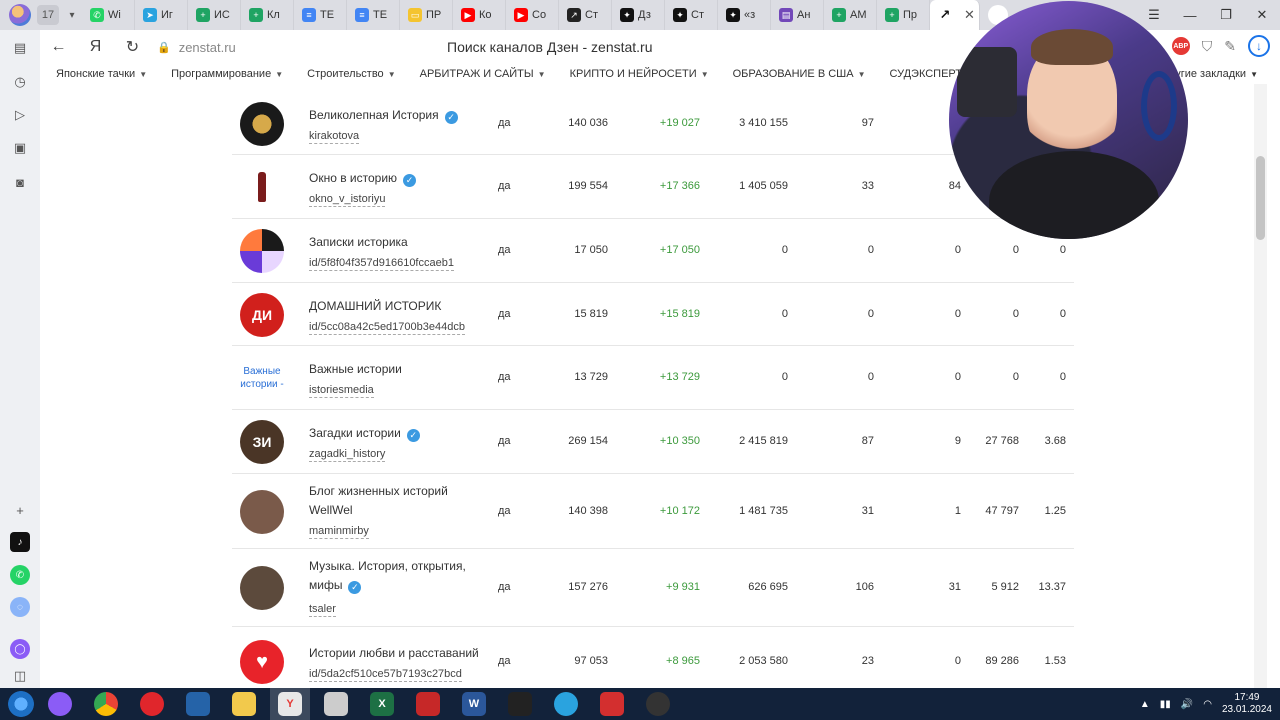  What do you see at coordinates (1207, 704) in the screenshot?
I see `wifi-icon: ◠` at bounding box center [1207, 704].